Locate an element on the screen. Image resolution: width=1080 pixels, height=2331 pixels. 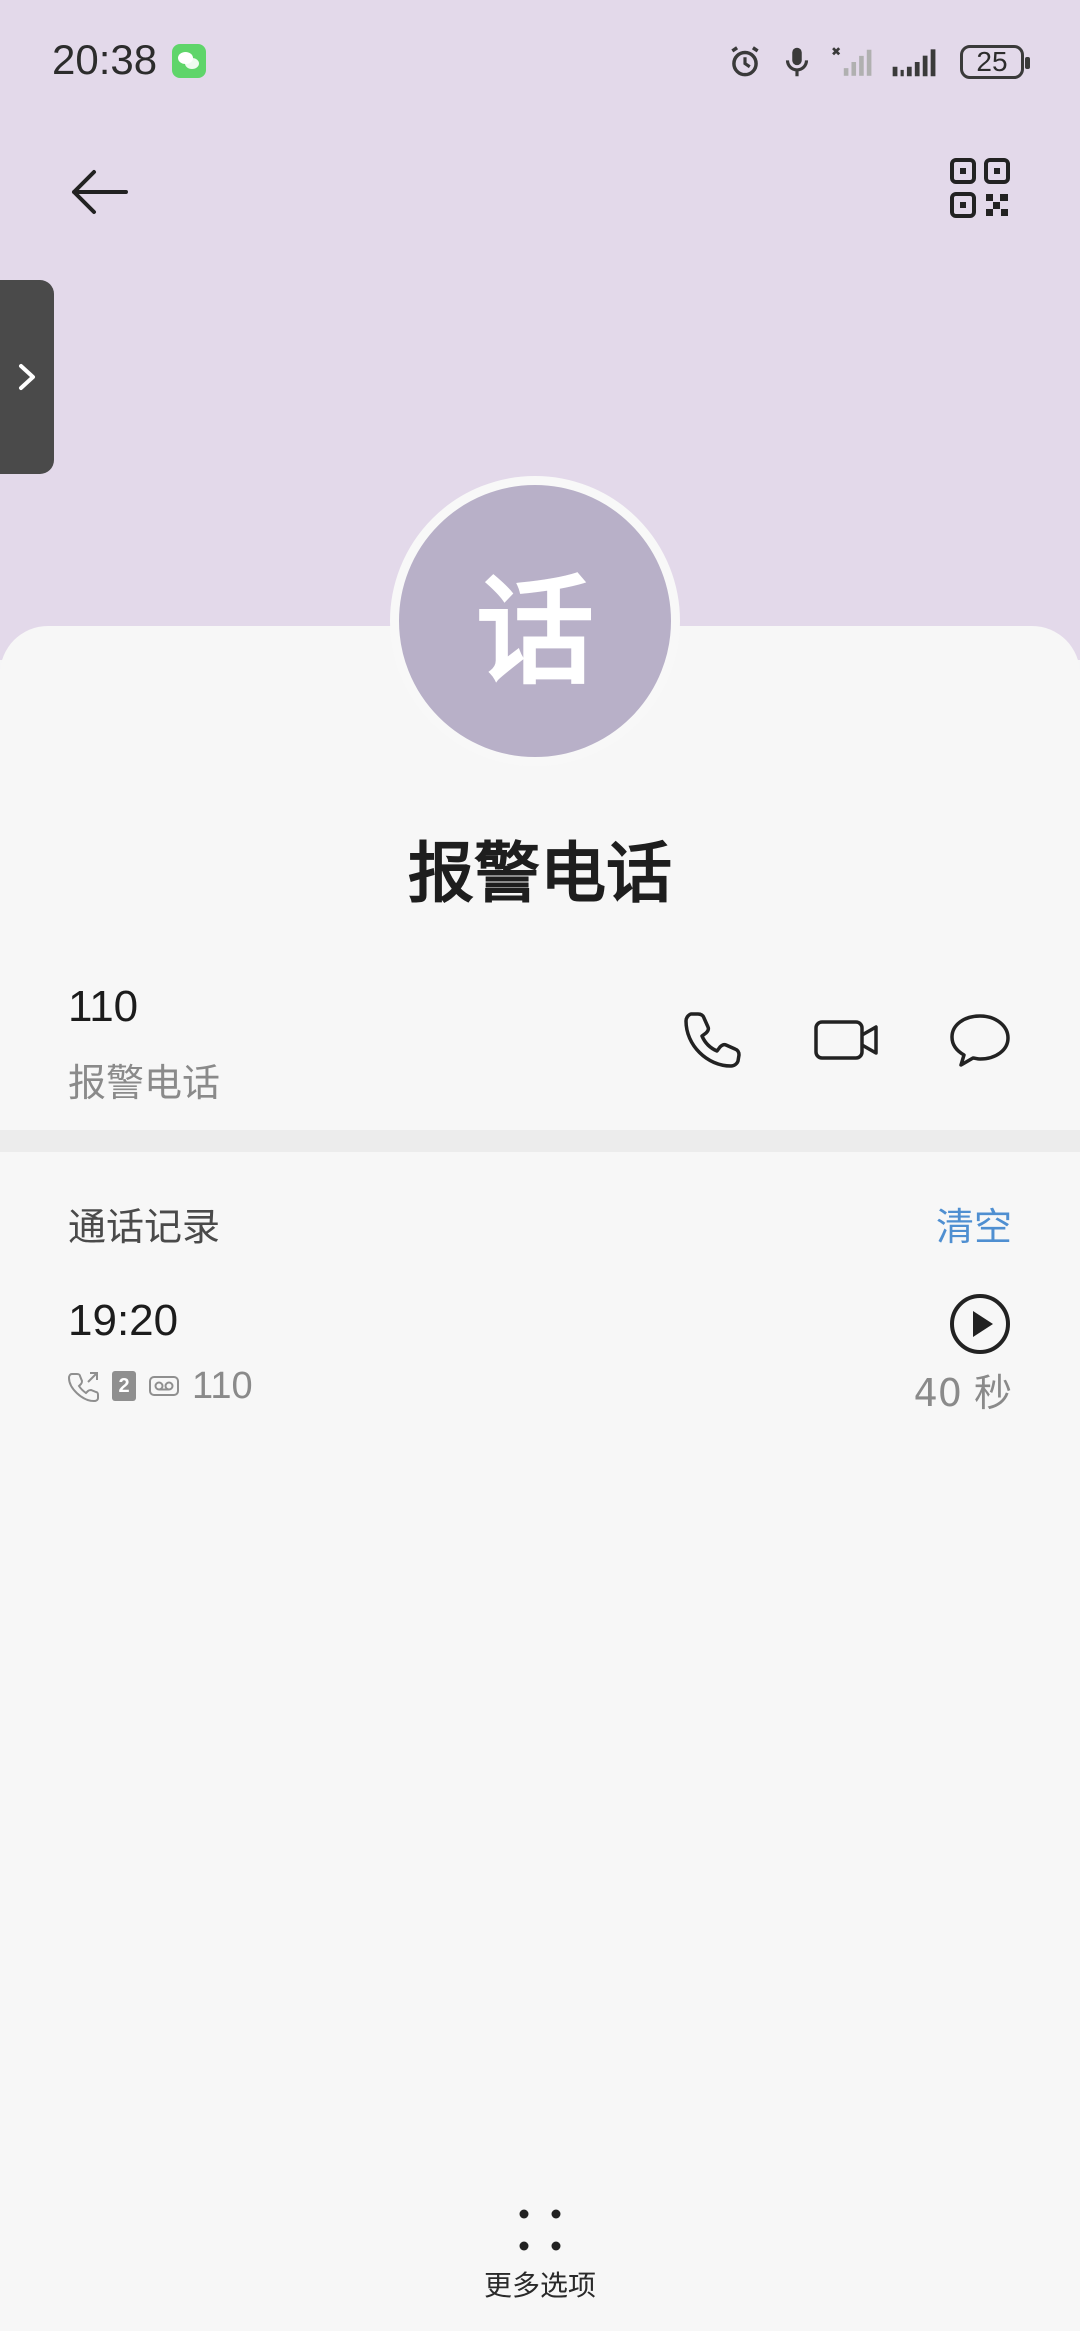
contact-avatar: 话 is located at coordinates (535, 621).